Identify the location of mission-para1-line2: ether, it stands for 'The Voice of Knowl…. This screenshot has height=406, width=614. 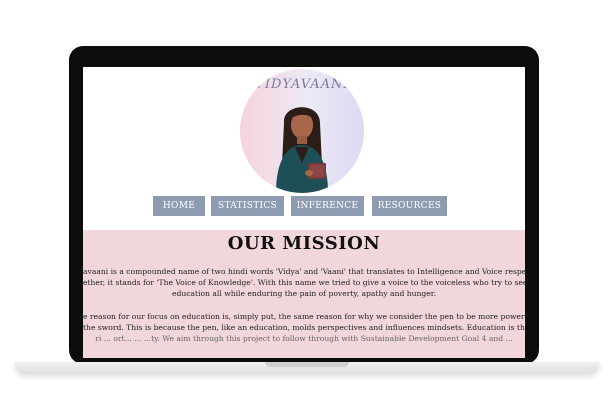
(304, 282).